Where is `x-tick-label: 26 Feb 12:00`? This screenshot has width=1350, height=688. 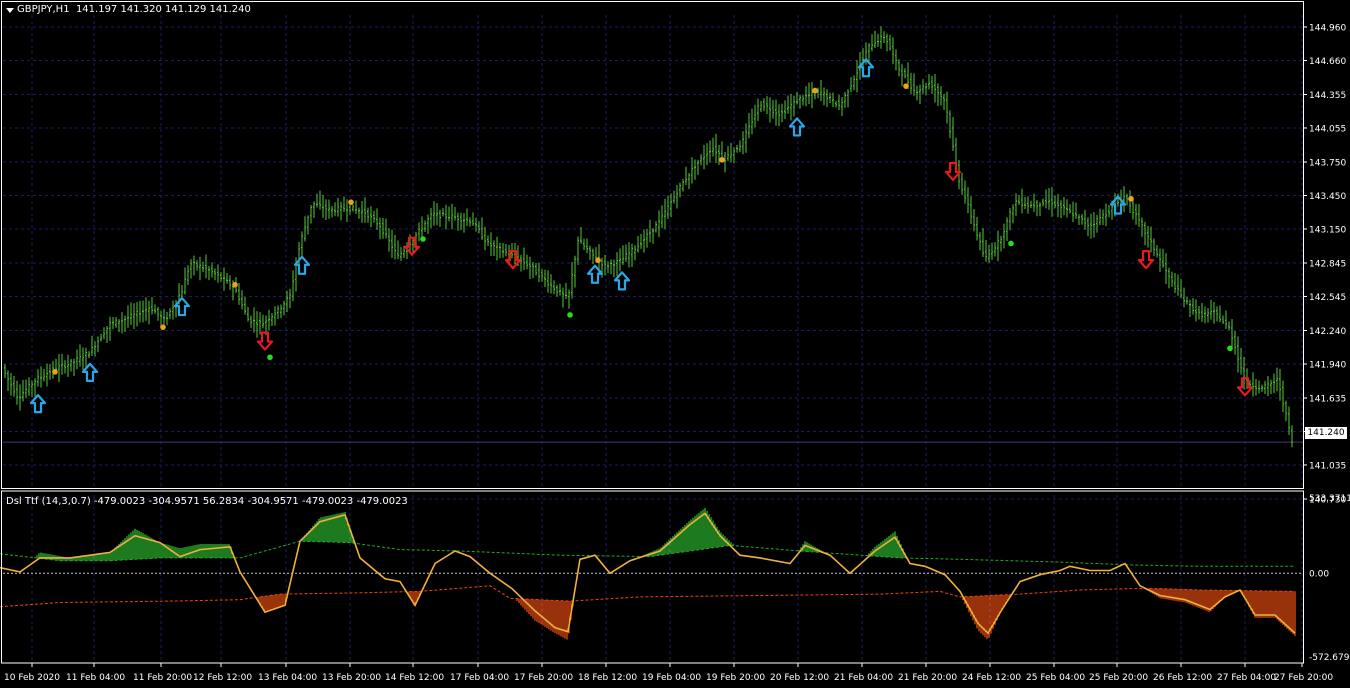
x-tick-label: 26 Feb 12:00 is located at coordinates (1182, 678).